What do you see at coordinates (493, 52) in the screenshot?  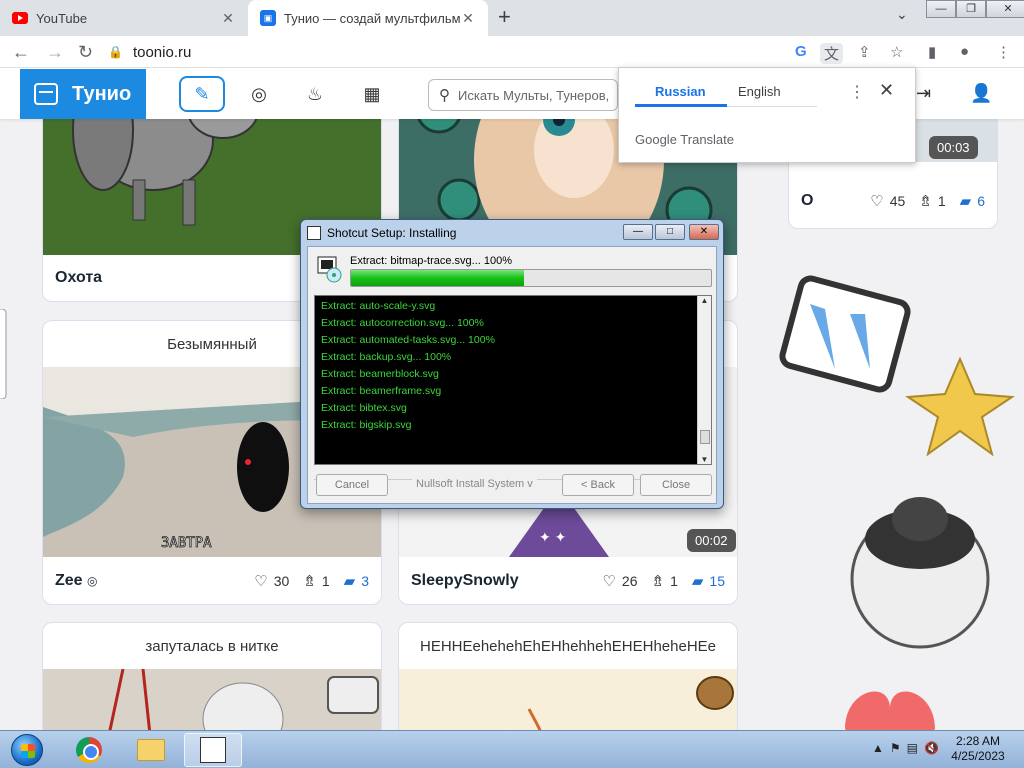 I see `address-bar: 🔒 toonio.ru` at bounding box center [493, 52].